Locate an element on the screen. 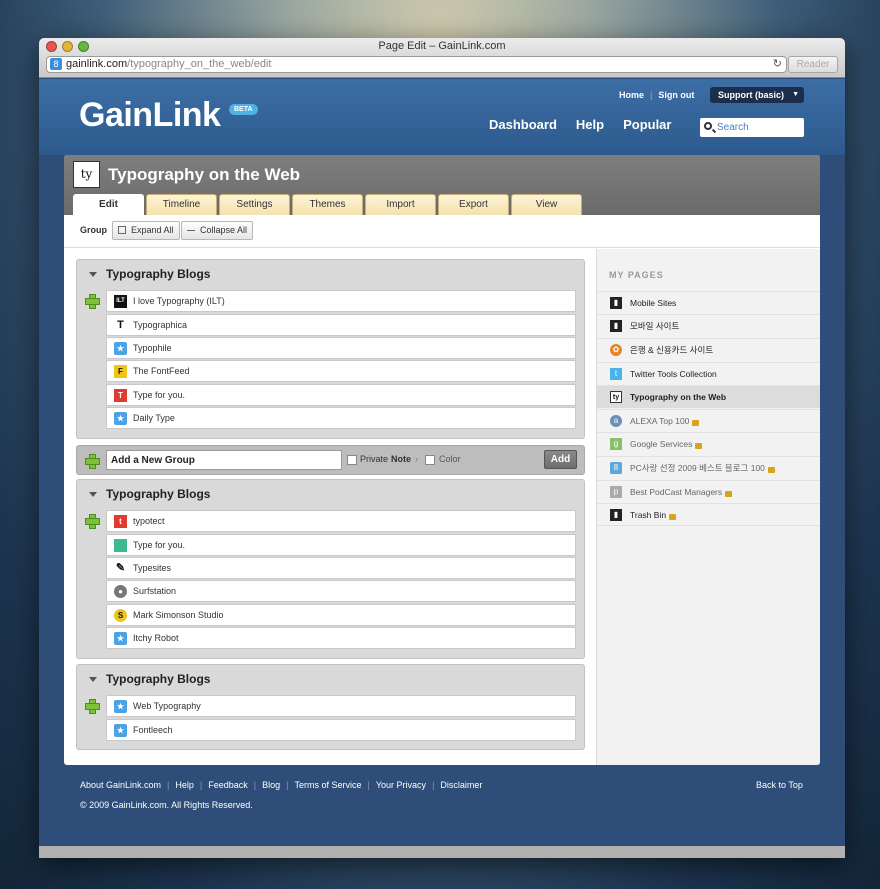 This screenshot has width=880, height=889. star-icon: ★ is located at coordinates (120, 638).